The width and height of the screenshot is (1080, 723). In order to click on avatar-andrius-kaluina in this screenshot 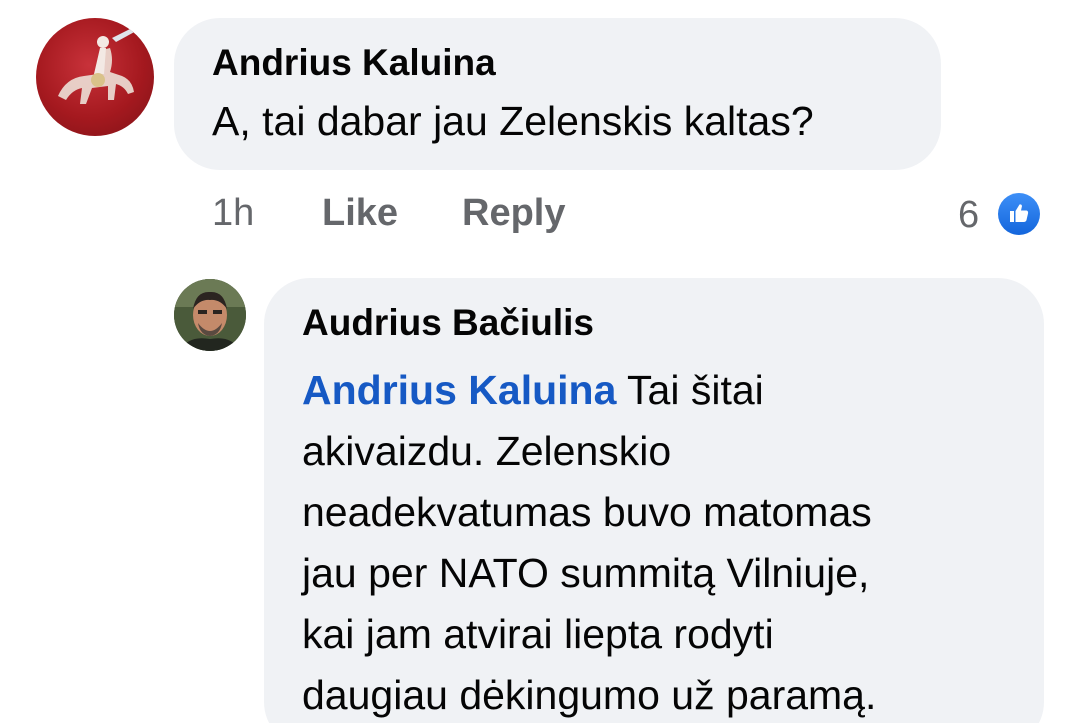, I will do `click(95, 77)`.